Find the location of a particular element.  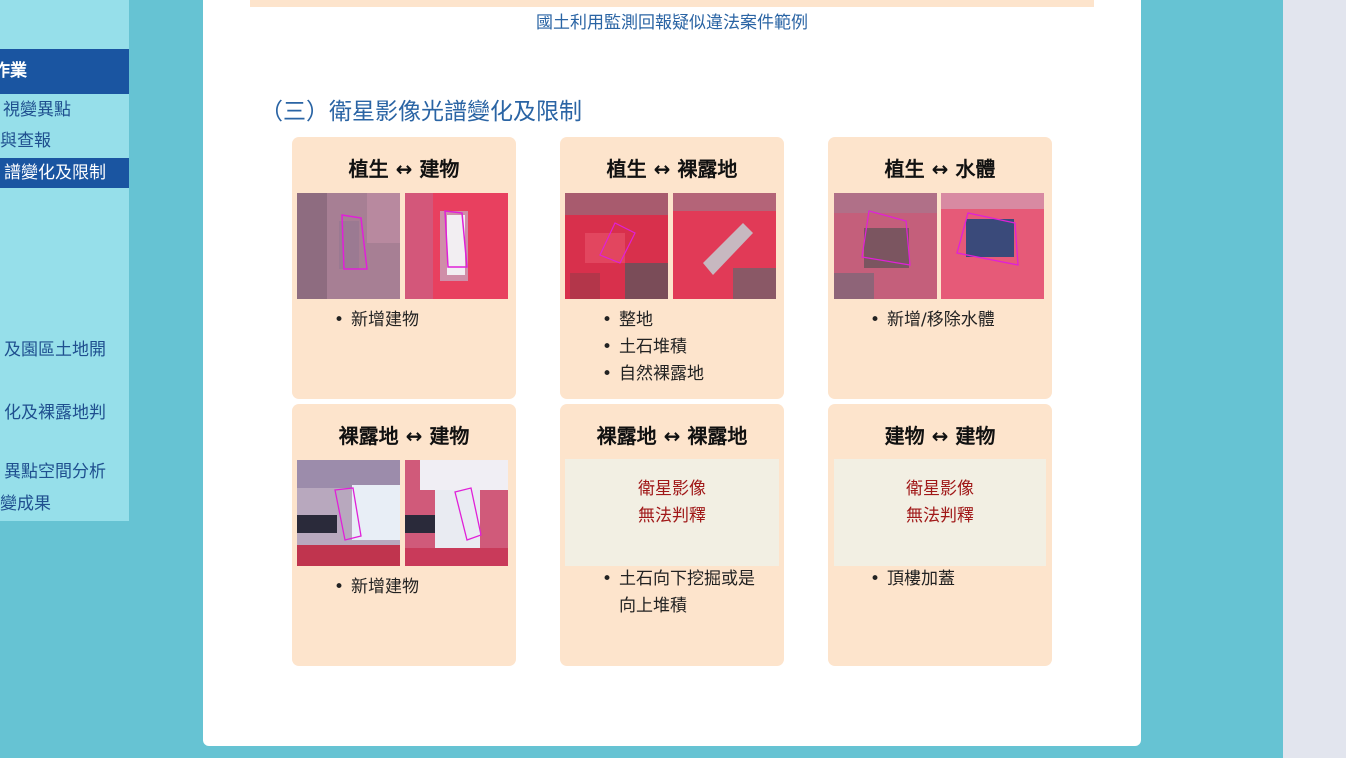

sidebar-item-label: 視變異點 is located at coordinates (37, 110).